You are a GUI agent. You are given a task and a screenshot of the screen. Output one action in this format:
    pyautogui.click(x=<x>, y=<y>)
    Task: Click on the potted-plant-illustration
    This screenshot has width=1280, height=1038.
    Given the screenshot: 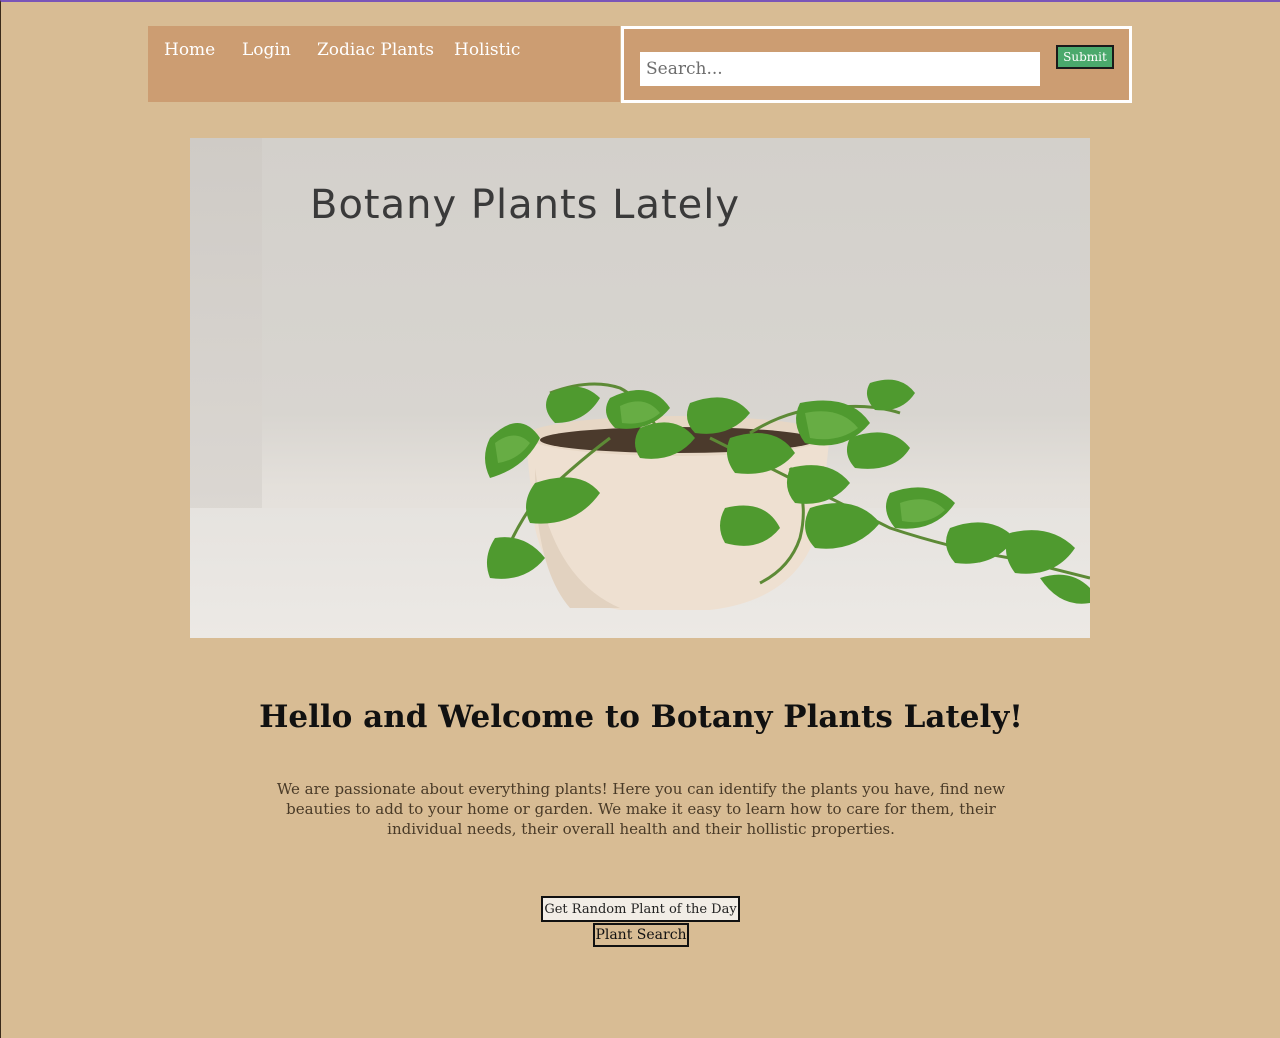 What is the action you would take?
    pyautogui.click(x=787, y=494)
    